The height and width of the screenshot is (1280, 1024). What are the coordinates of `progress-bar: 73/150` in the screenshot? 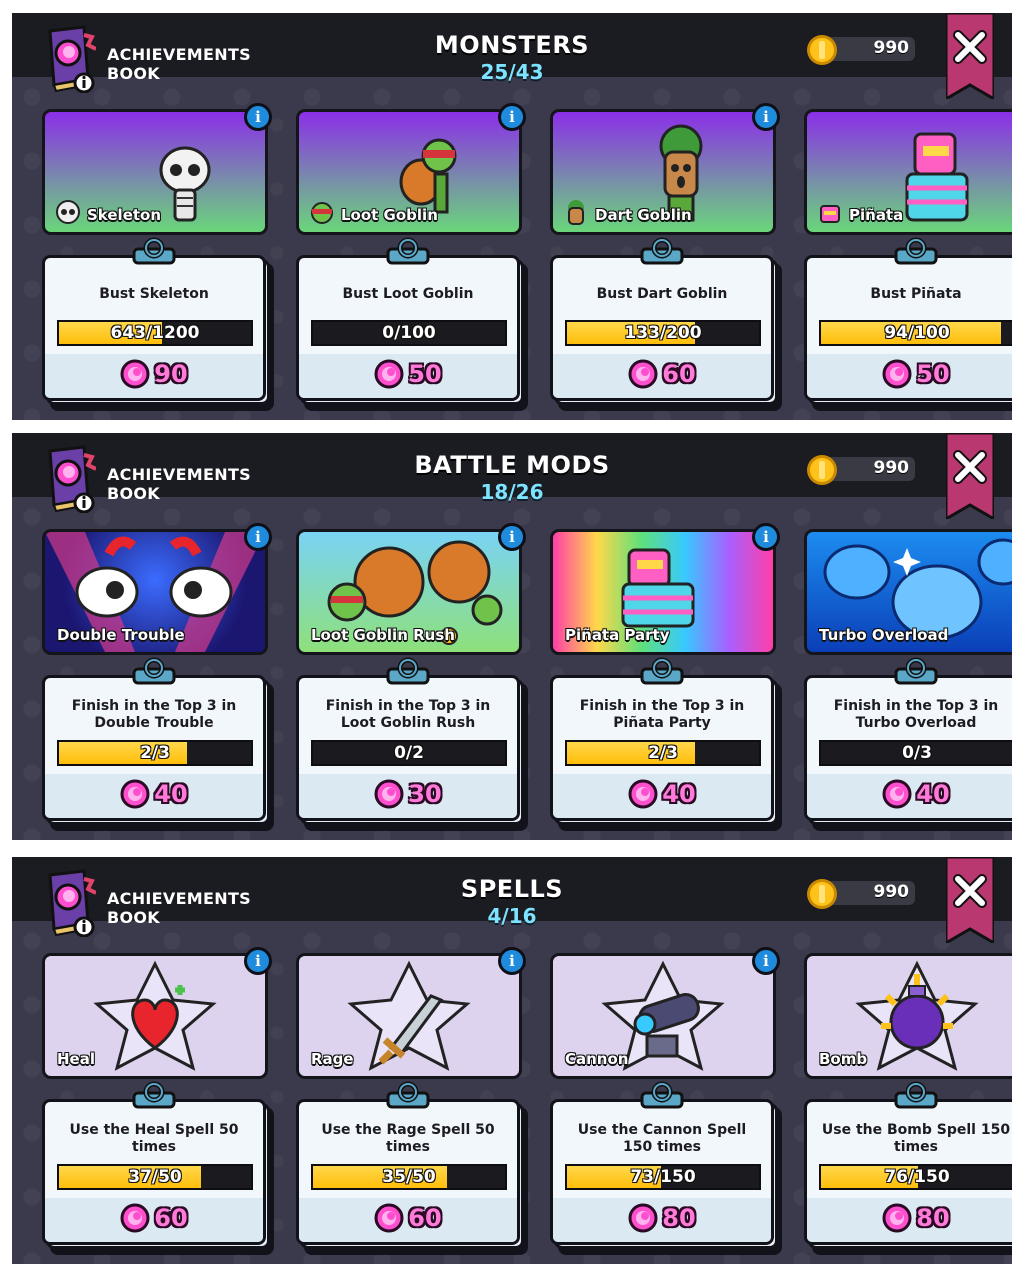 It's located at (663, 1177).